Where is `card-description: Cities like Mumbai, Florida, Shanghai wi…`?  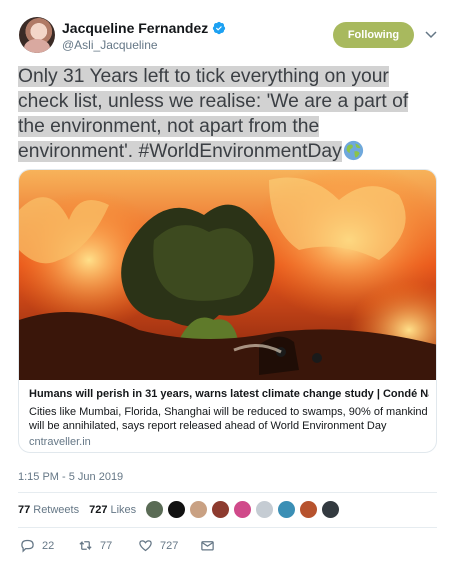
card-description: Cities like Mumbai, Florida, Shanghai wi… is located at coordinates (228, 419).